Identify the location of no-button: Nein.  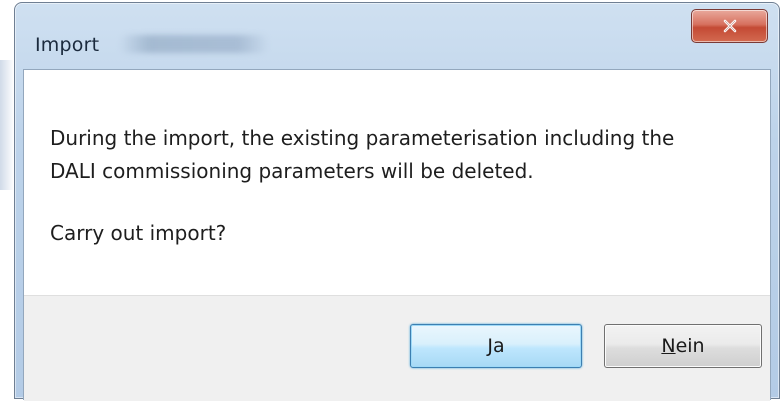
(683, 346).